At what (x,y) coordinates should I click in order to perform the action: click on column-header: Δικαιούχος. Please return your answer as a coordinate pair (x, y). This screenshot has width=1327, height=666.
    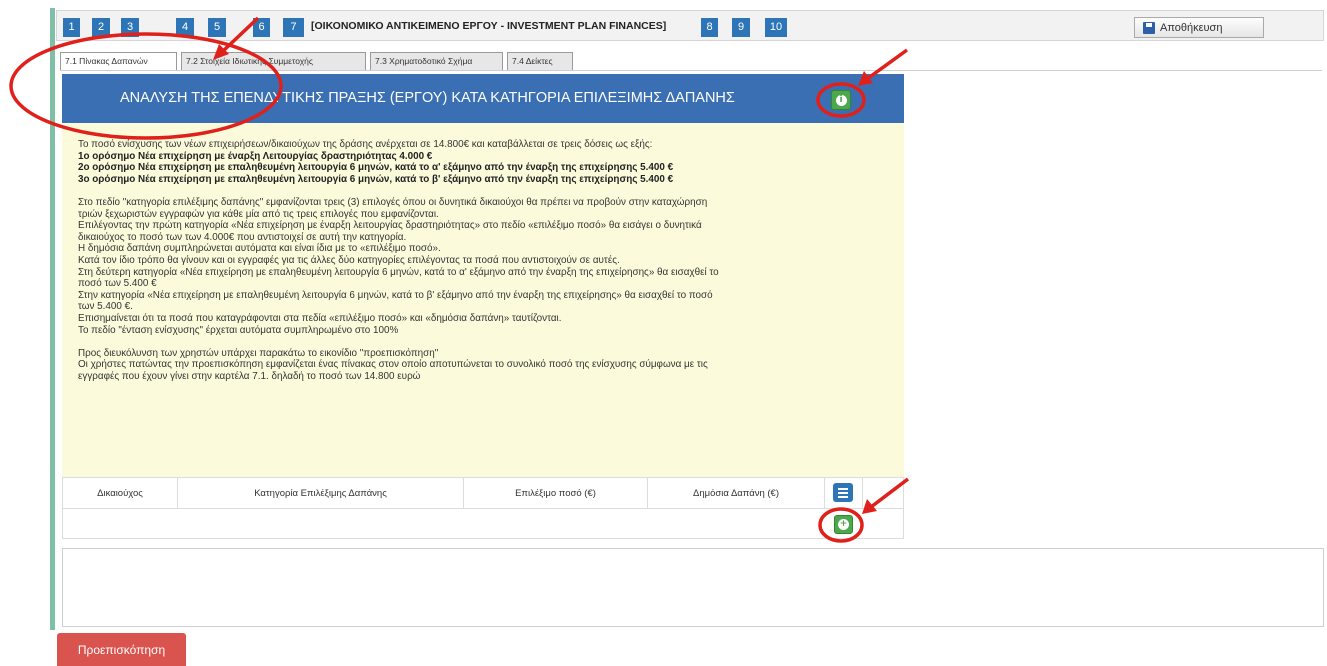
    Looking at the image, I should click on (120, 493).